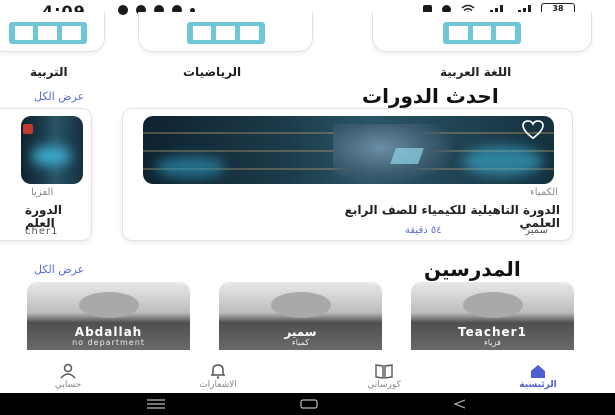 This screenshot has width=615, height=415. I want to click on subject-card-math, so click(225, 32).